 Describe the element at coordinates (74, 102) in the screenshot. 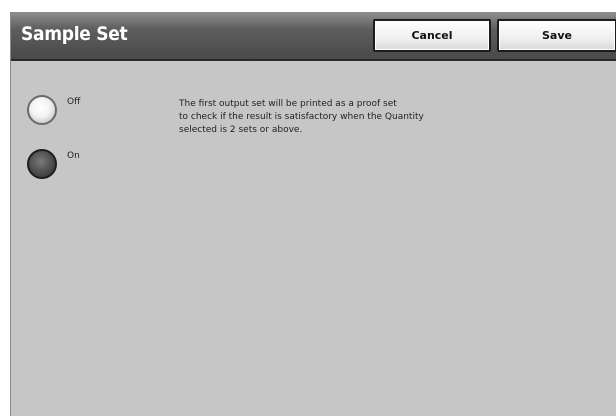

I see `option-off-label: Off` at that location.